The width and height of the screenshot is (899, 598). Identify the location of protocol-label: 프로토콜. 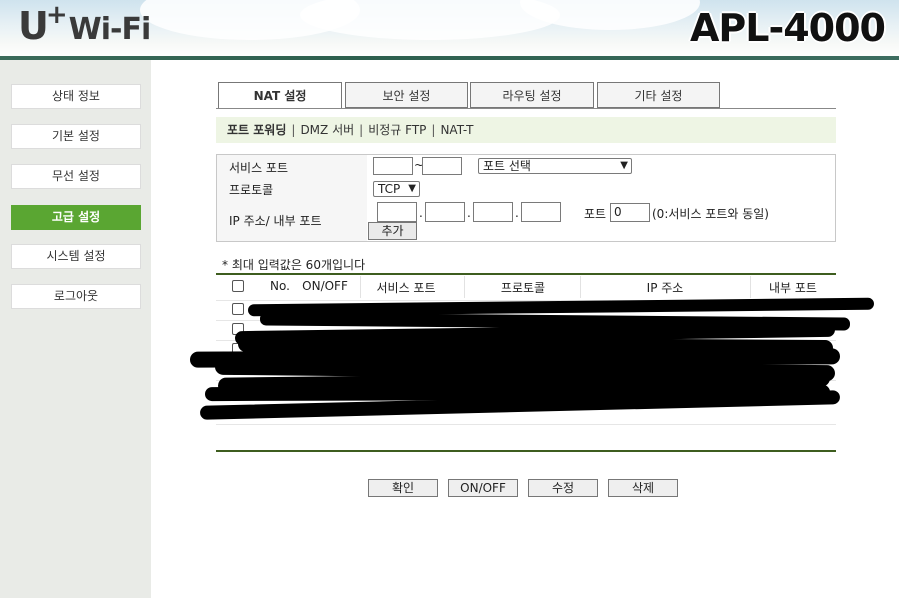
(251, 190).